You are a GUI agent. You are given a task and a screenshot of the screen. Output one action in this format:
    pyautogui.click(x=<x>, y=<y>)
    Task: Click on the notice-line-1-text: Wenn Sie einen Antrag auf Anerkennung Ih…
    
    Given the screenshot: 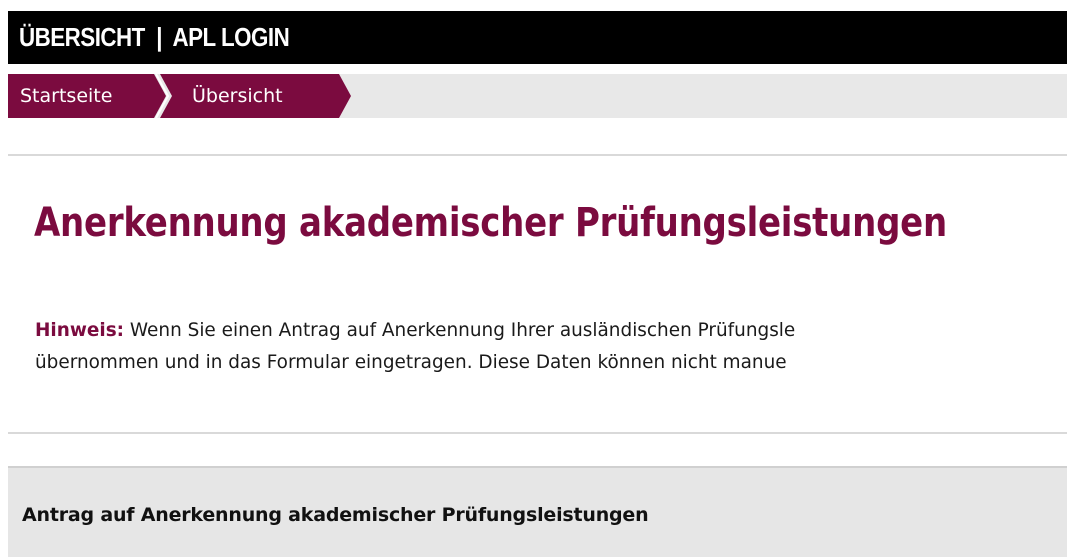 What is the action you would take?
    pyautogui.click(x=460, y=330)
    